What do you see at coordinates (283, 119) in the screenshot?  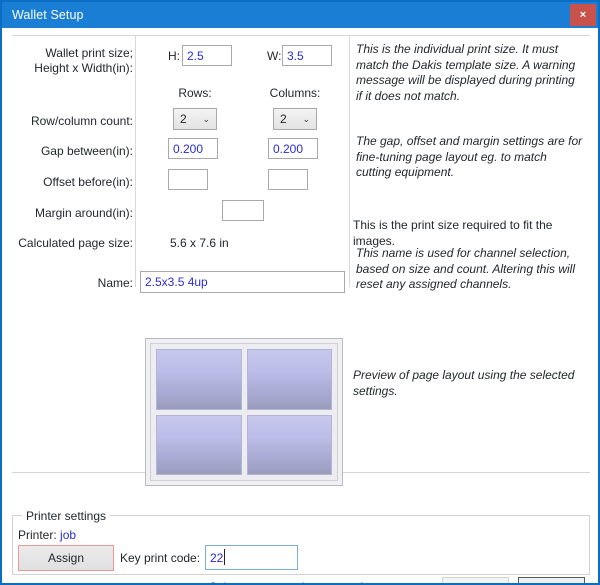 I see `columns-count-value: 2` at bounding box center [283, 119].